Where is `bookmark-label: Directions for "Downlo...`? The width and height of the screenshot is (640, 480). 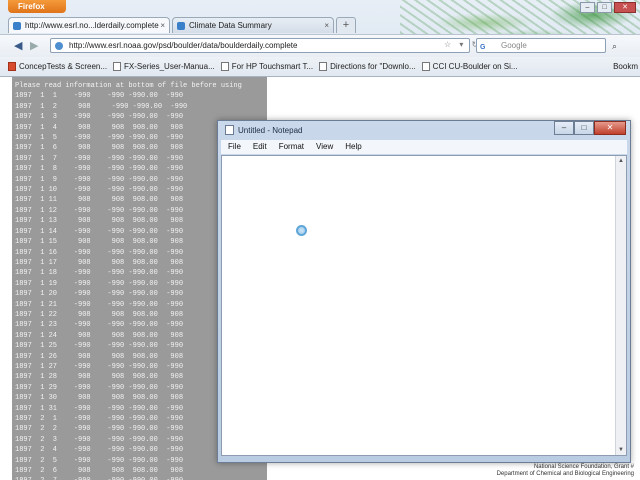
bookmark-label: Directions for "Downlo... is located at coordinates (373, 66).